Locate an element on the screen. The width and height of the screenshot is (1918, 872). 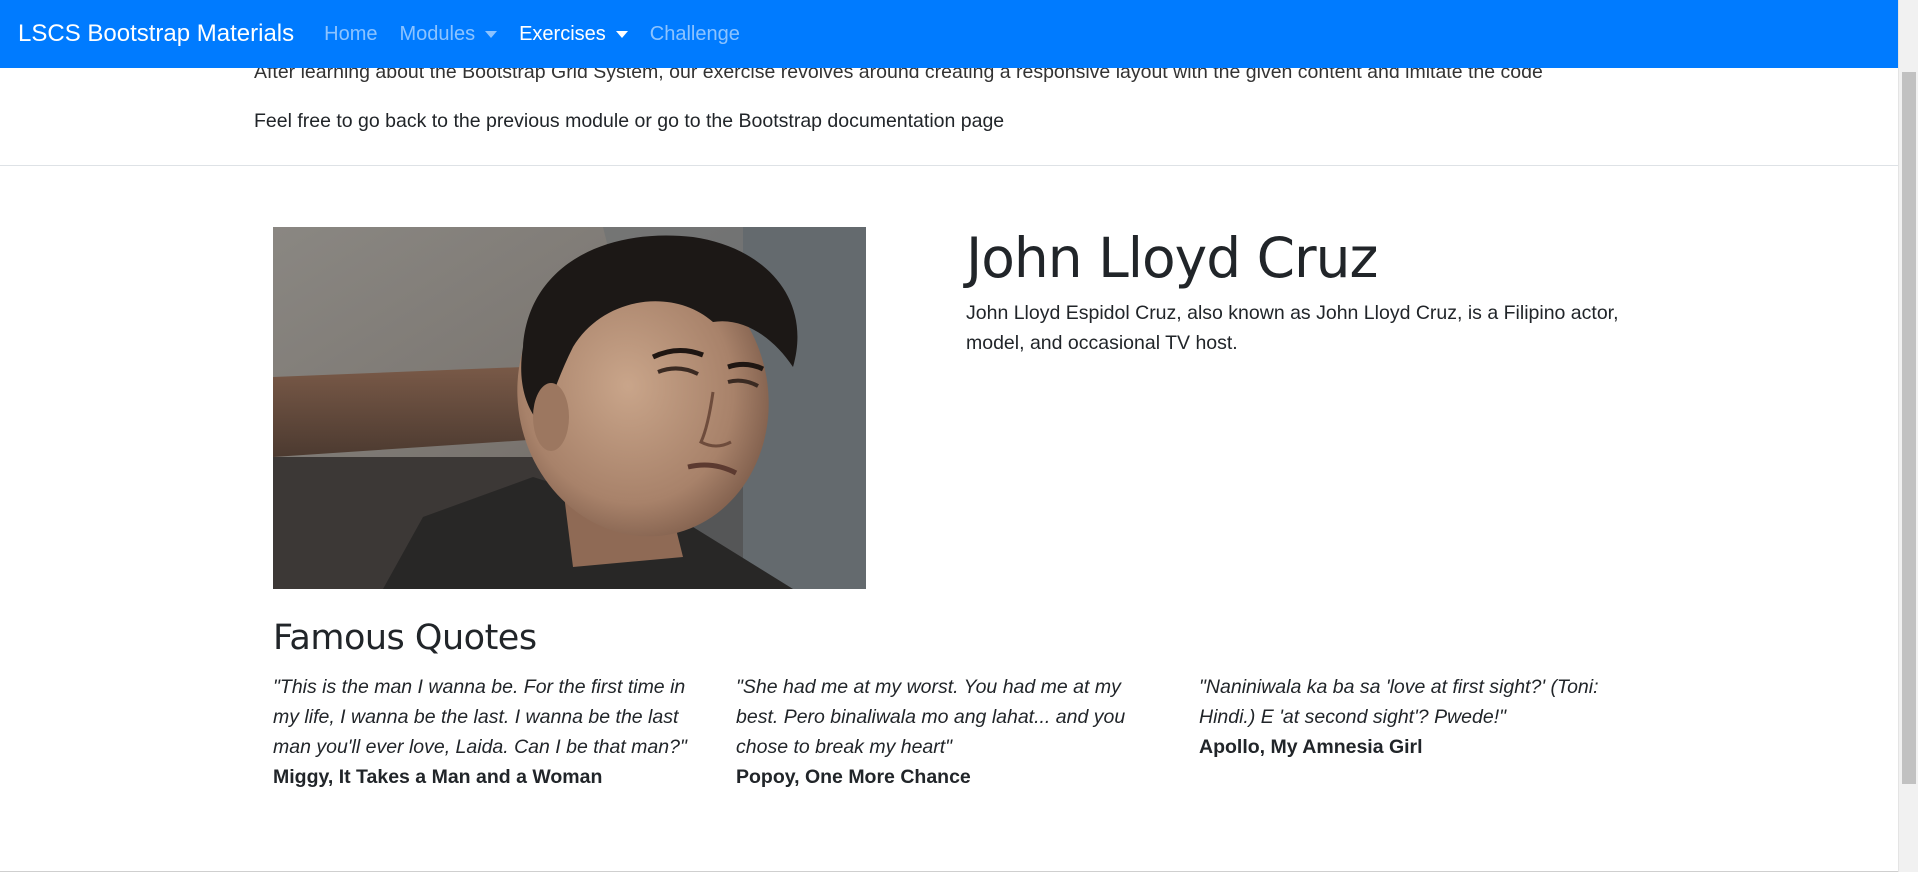
nav-modules-label: Modules is located at coordinates (437, 33).